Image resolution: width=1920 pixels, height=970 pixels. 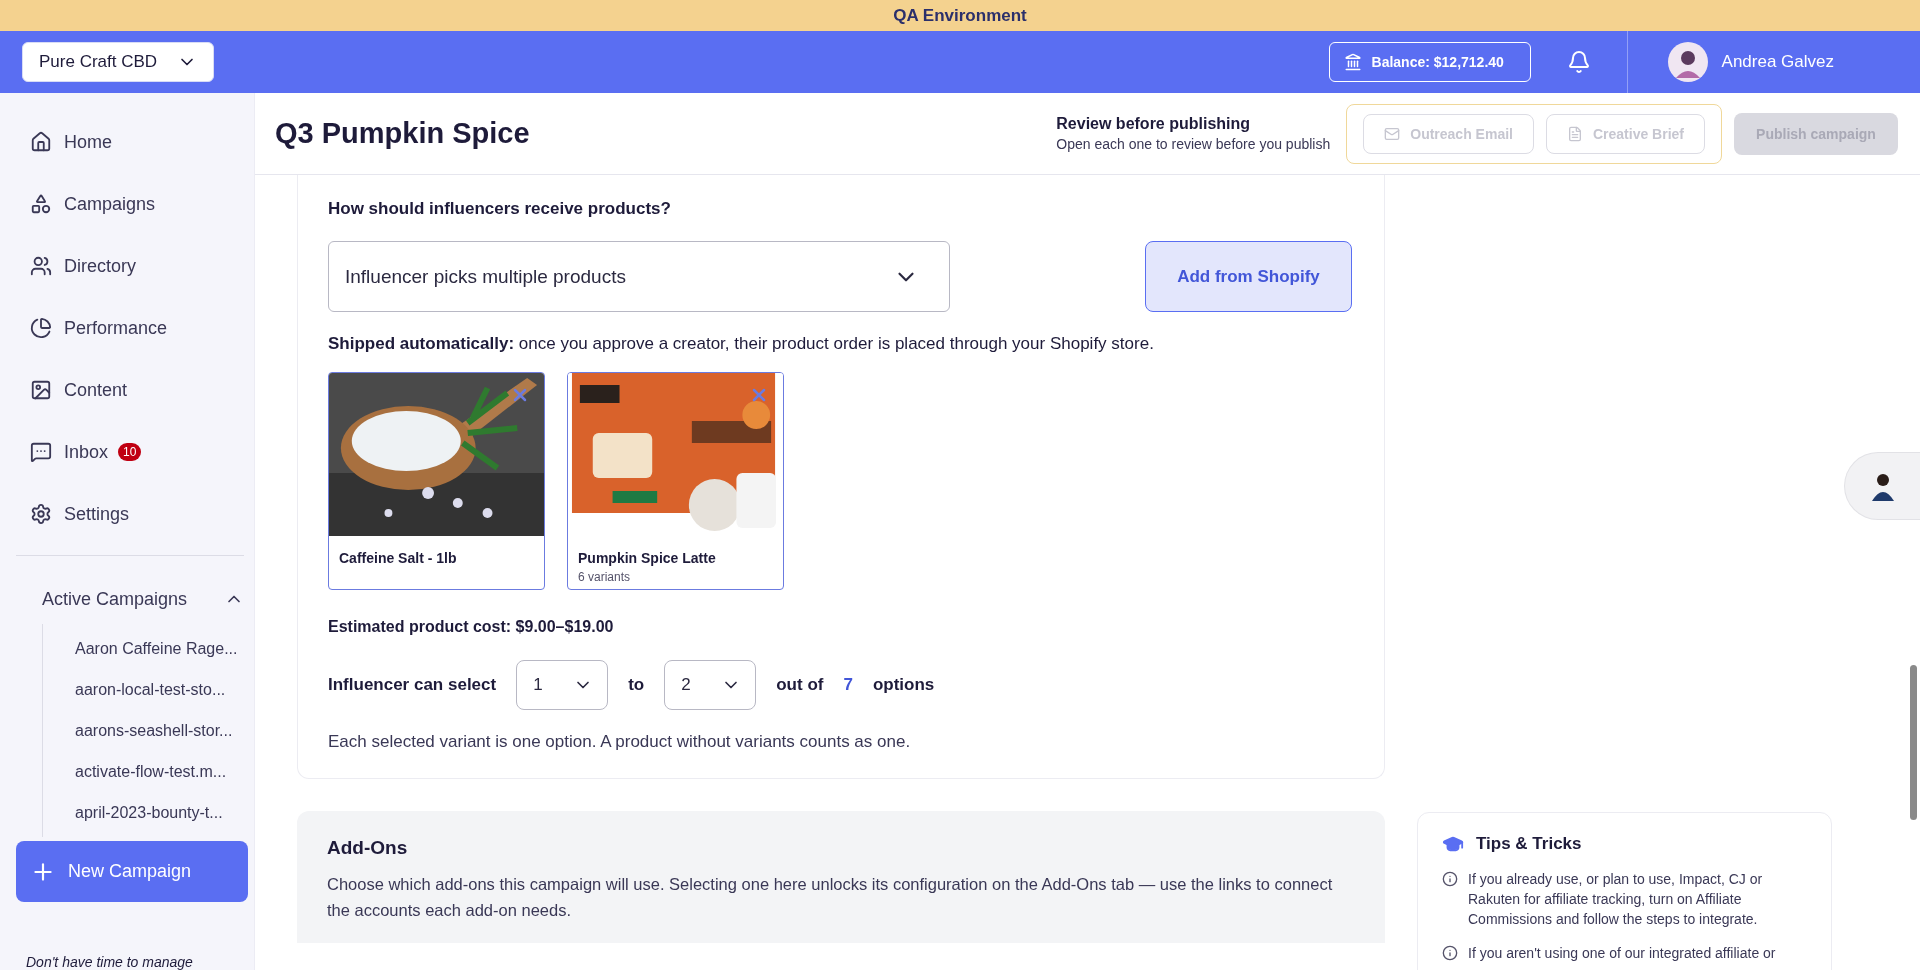 What do you see at coordinates (1529, 844) in the screenshot?
I see `tips-title: Tips & Tricks` at bounding box center [1529, 844].